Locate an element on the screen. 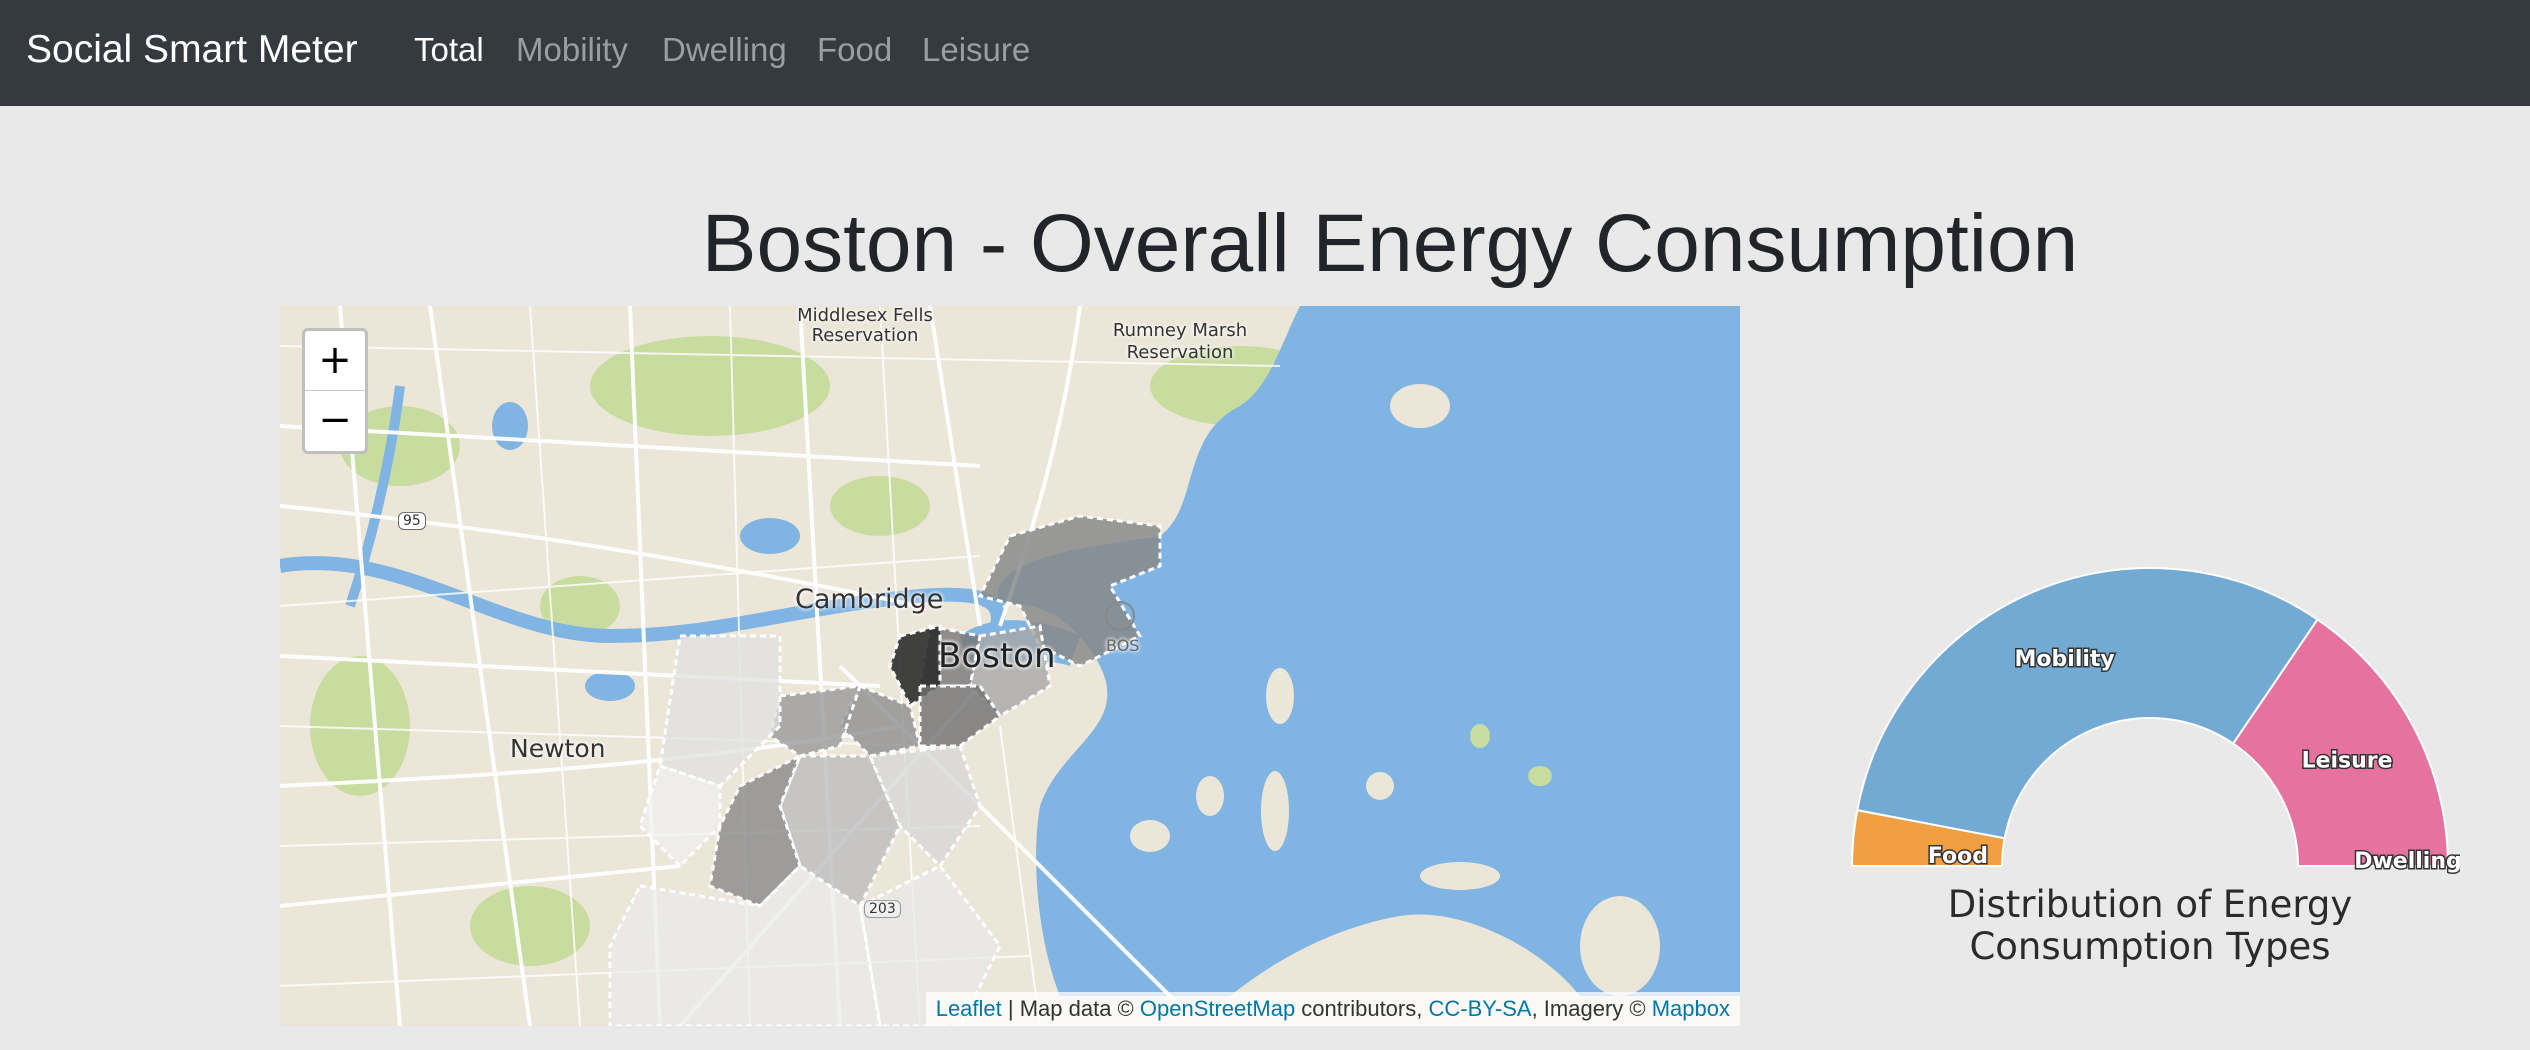 The width and height of the screenshot is (2530, 1050). map-label-middlesex: Middlesex Fells Reservation is located at coordinates (865, 326).